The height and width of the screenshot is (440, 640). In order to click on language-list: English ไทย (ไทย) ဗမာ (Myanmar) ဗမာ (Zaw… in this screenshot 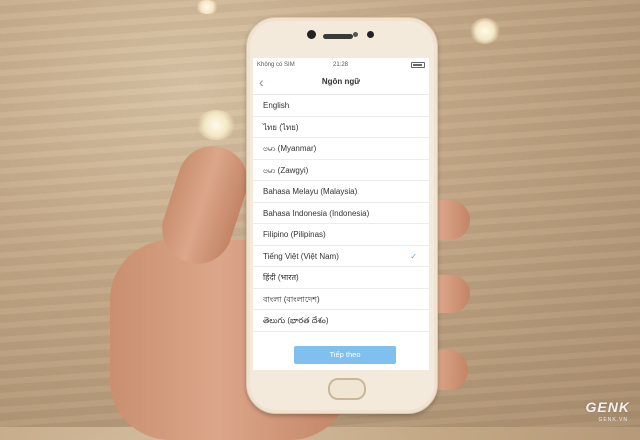, I will do `click(341, 213)`.